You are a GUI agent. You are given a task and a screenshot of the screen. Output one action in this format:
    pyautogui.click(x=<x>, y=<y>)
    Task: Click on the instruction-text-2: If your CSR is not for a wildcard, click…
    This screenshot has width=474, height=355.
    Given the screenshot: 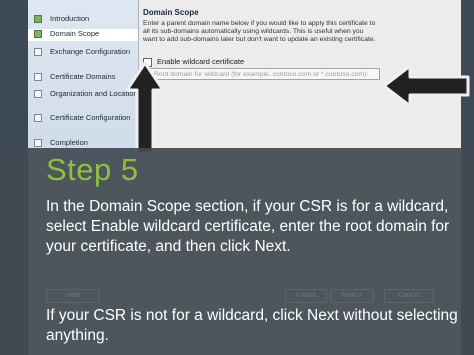 What is the action you would take?
    pyautogui.click(x=252, y=325)
    